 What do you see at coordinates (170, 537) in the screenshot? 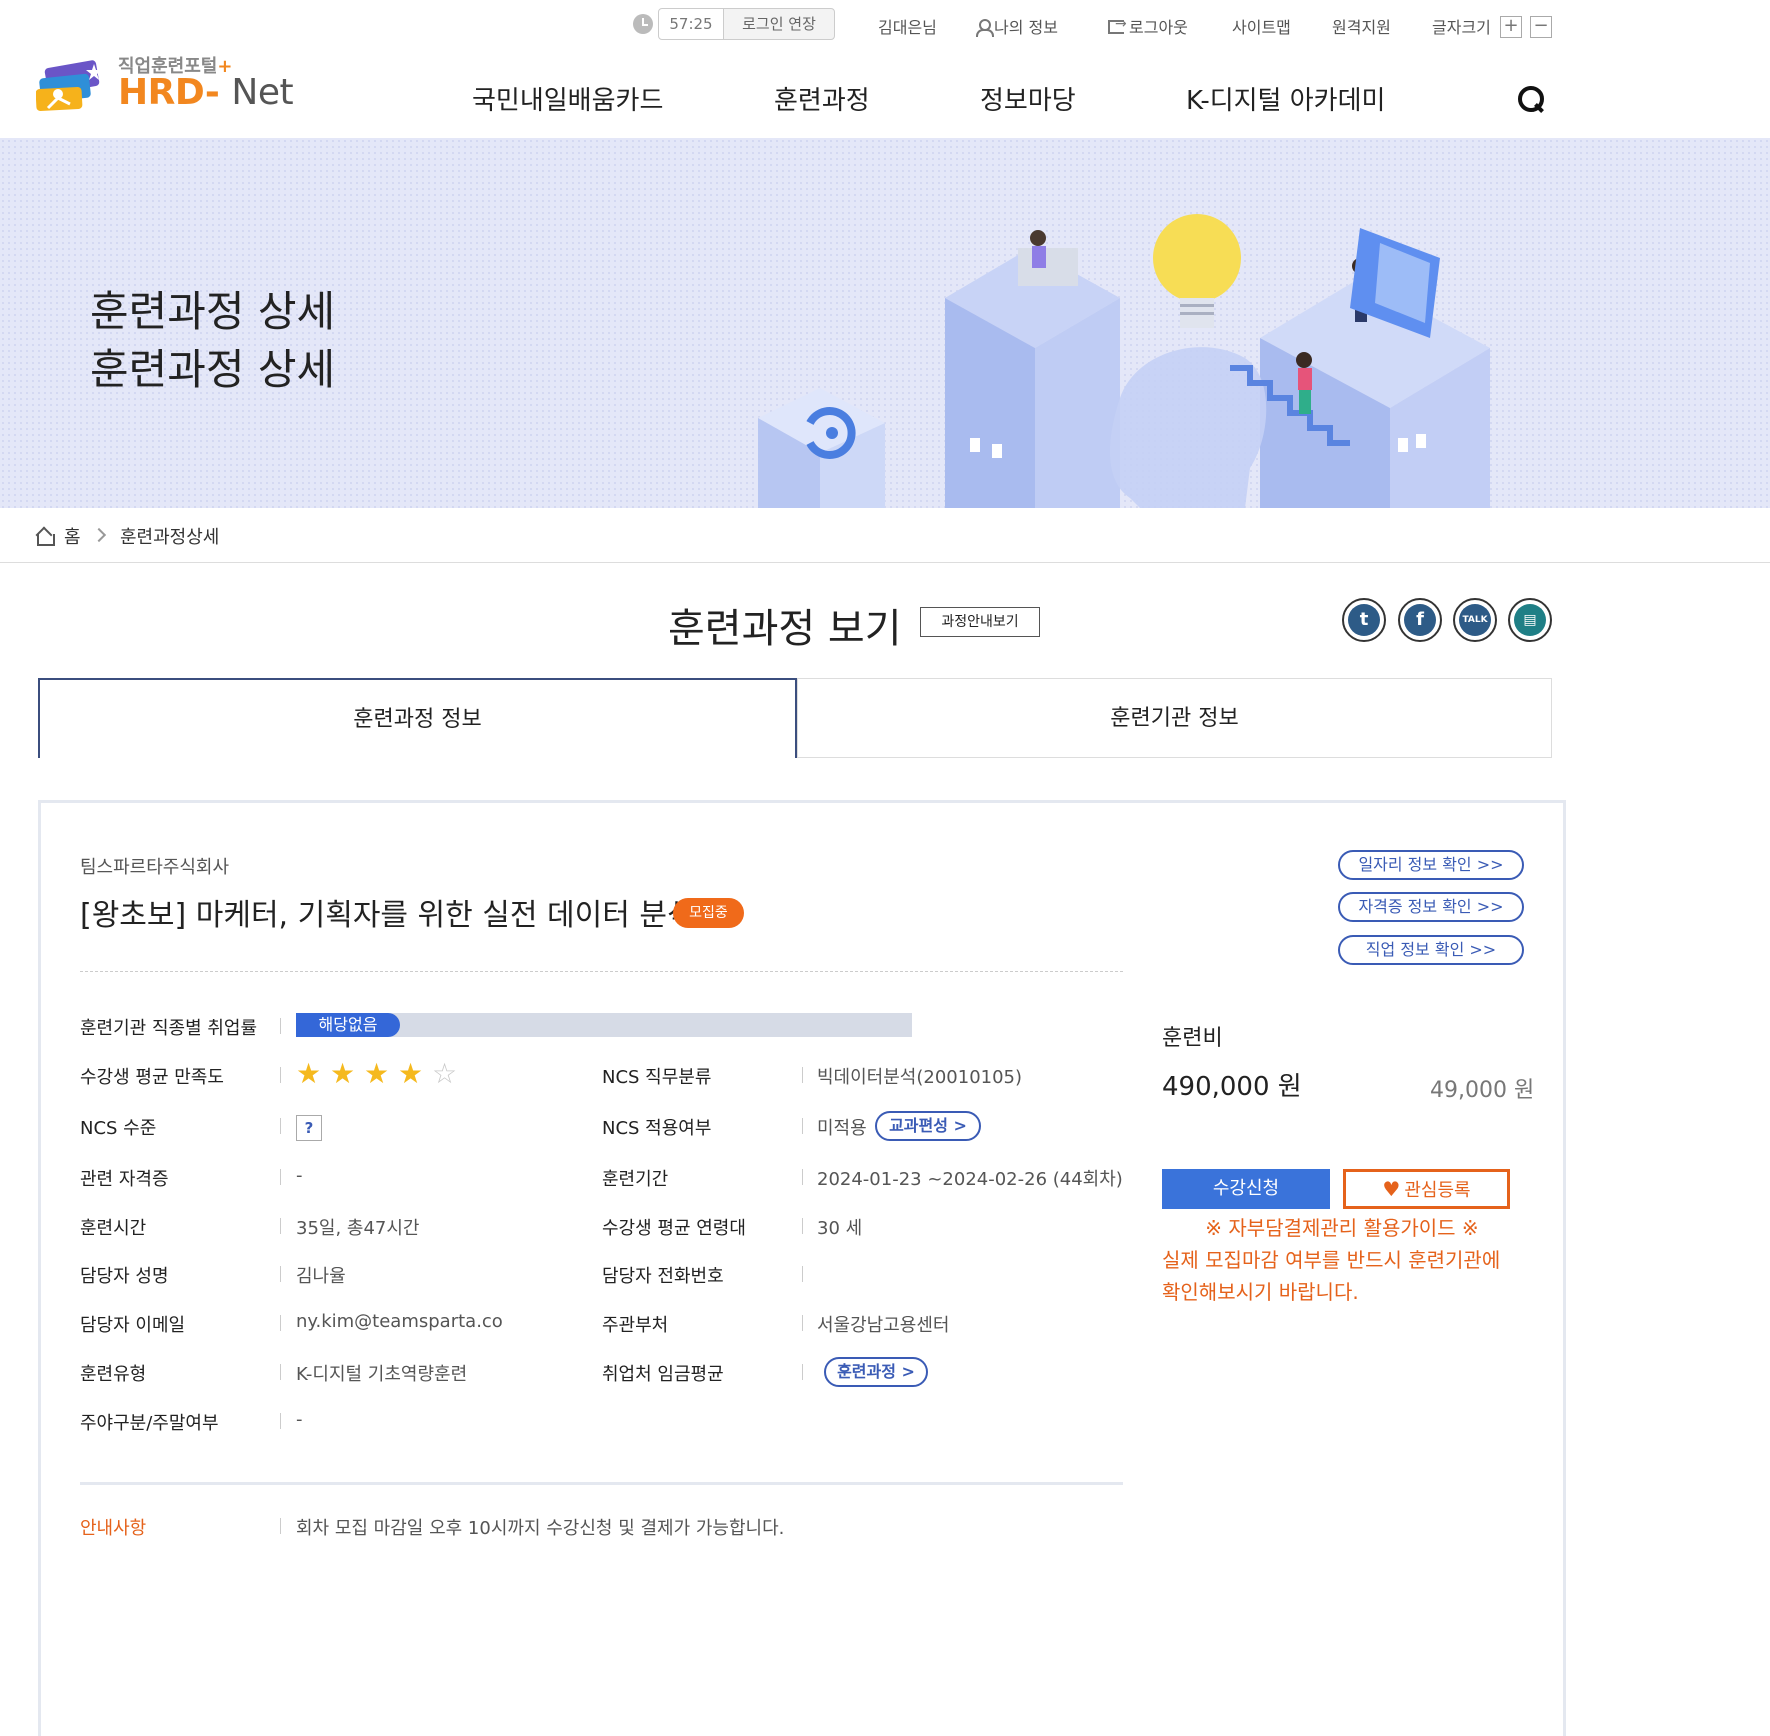
I see `breadcrumb-current: 훈련과정상세` at bounding box center [170, 537].